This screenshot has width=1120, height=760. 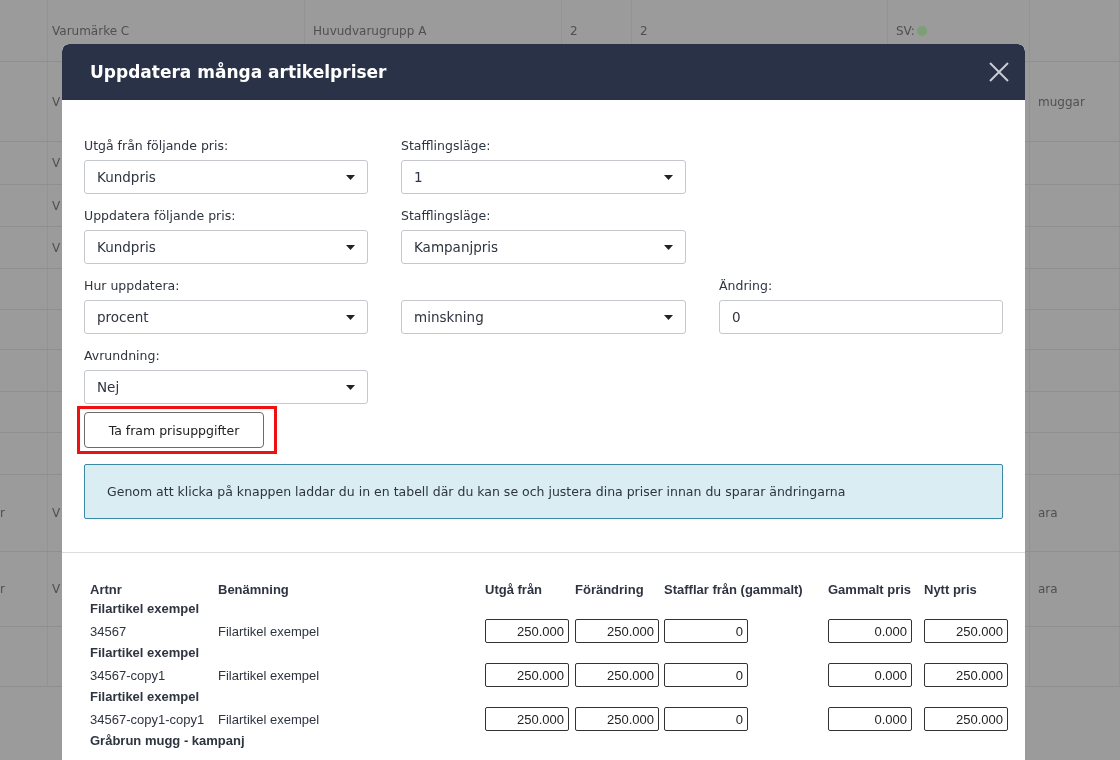 What do you see at coordinates (109, 631) in the screenshot?
I see `table-cell-text: 34567` at bounding box center [109, 631].